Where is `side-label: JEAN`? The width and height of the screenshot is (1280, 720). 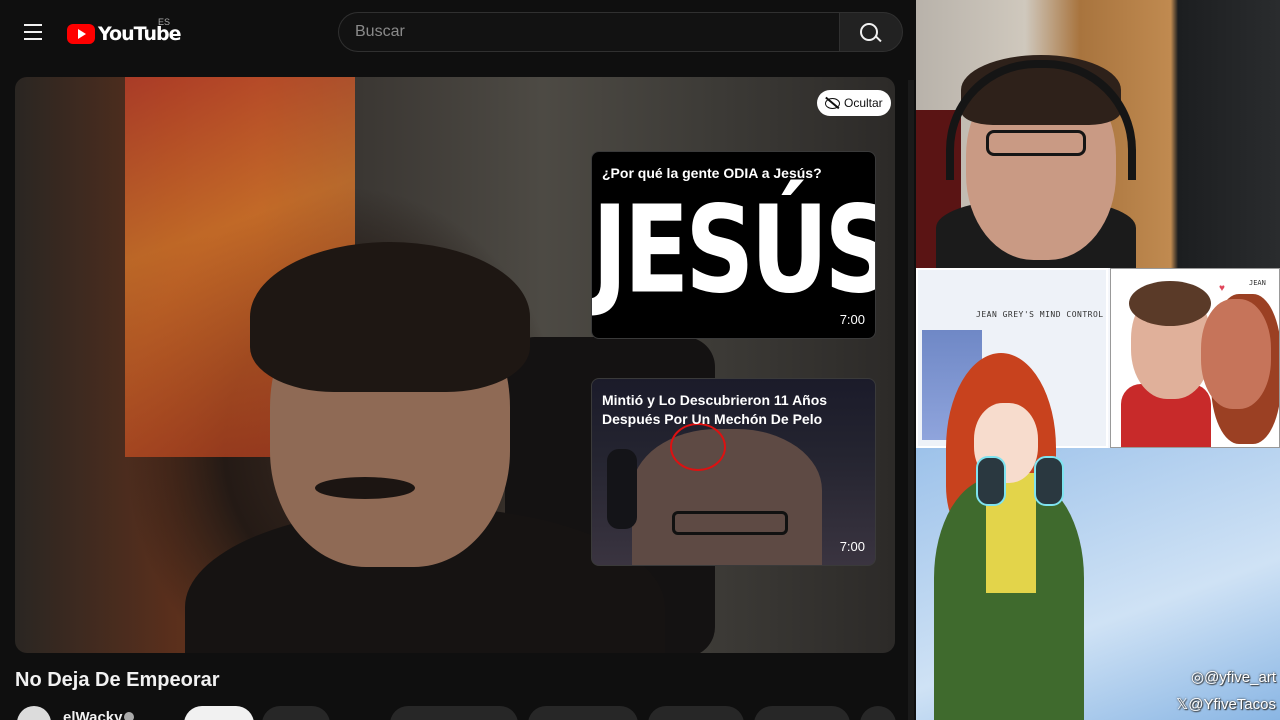 side-label: JEAN is located at coordinates (1257, 283).